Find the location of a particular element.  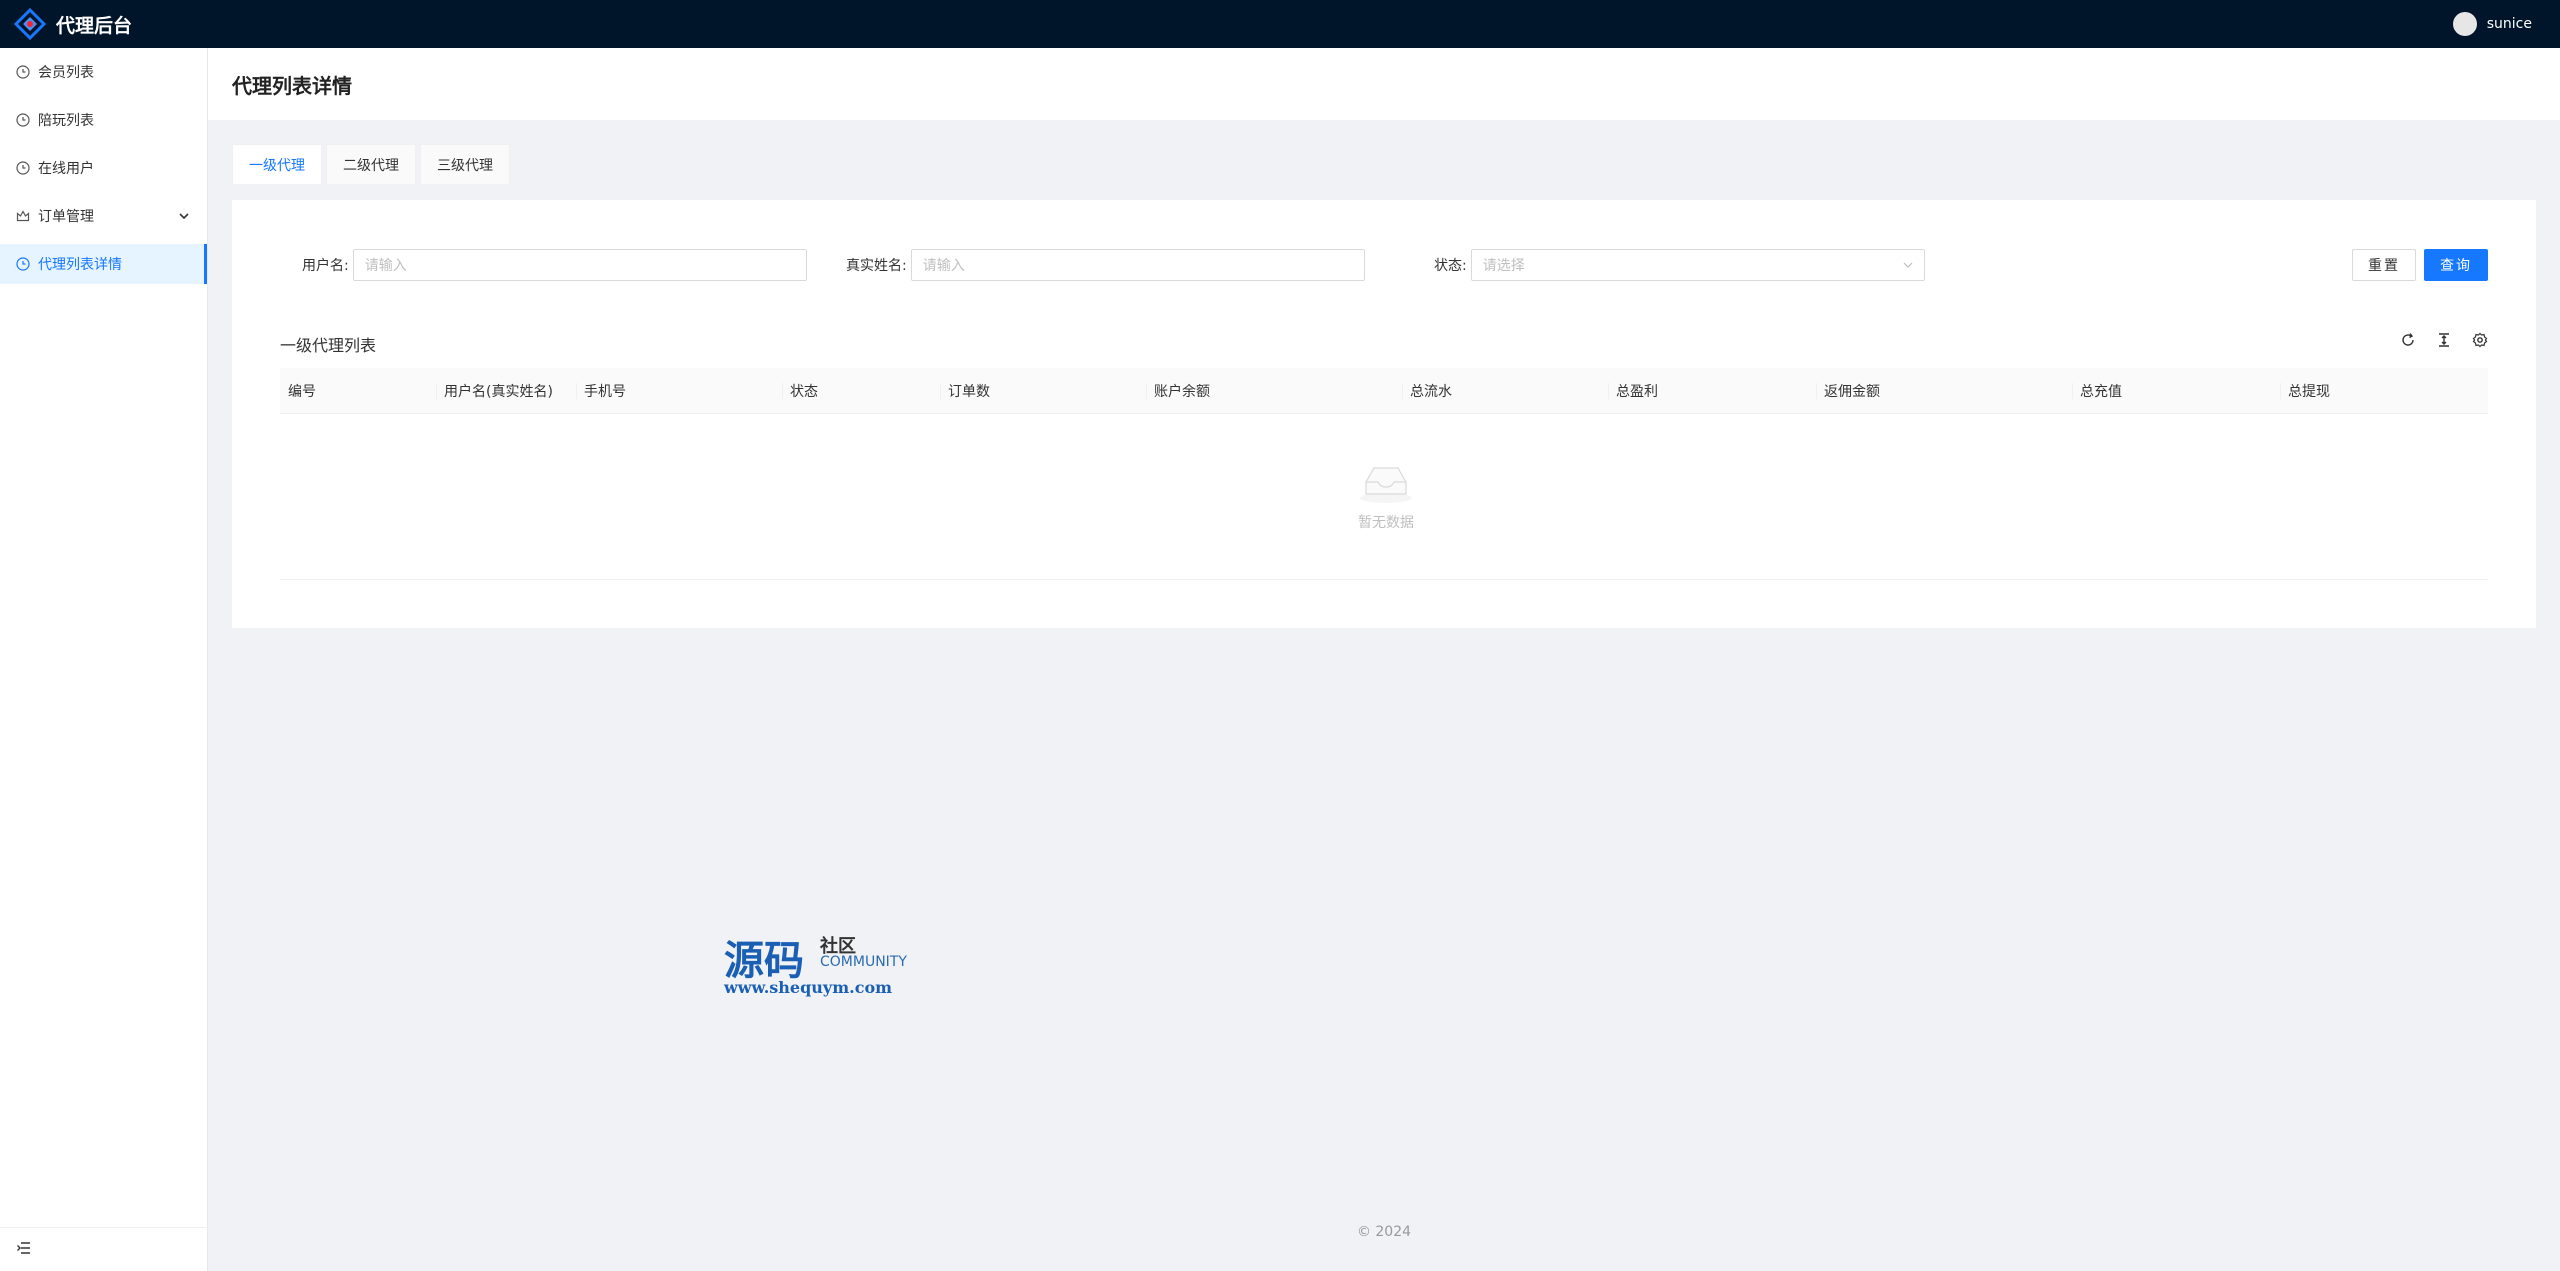

agent-level-tabs: 一级代理 二级代理 三级代理 is located at coordinates (371, 164).